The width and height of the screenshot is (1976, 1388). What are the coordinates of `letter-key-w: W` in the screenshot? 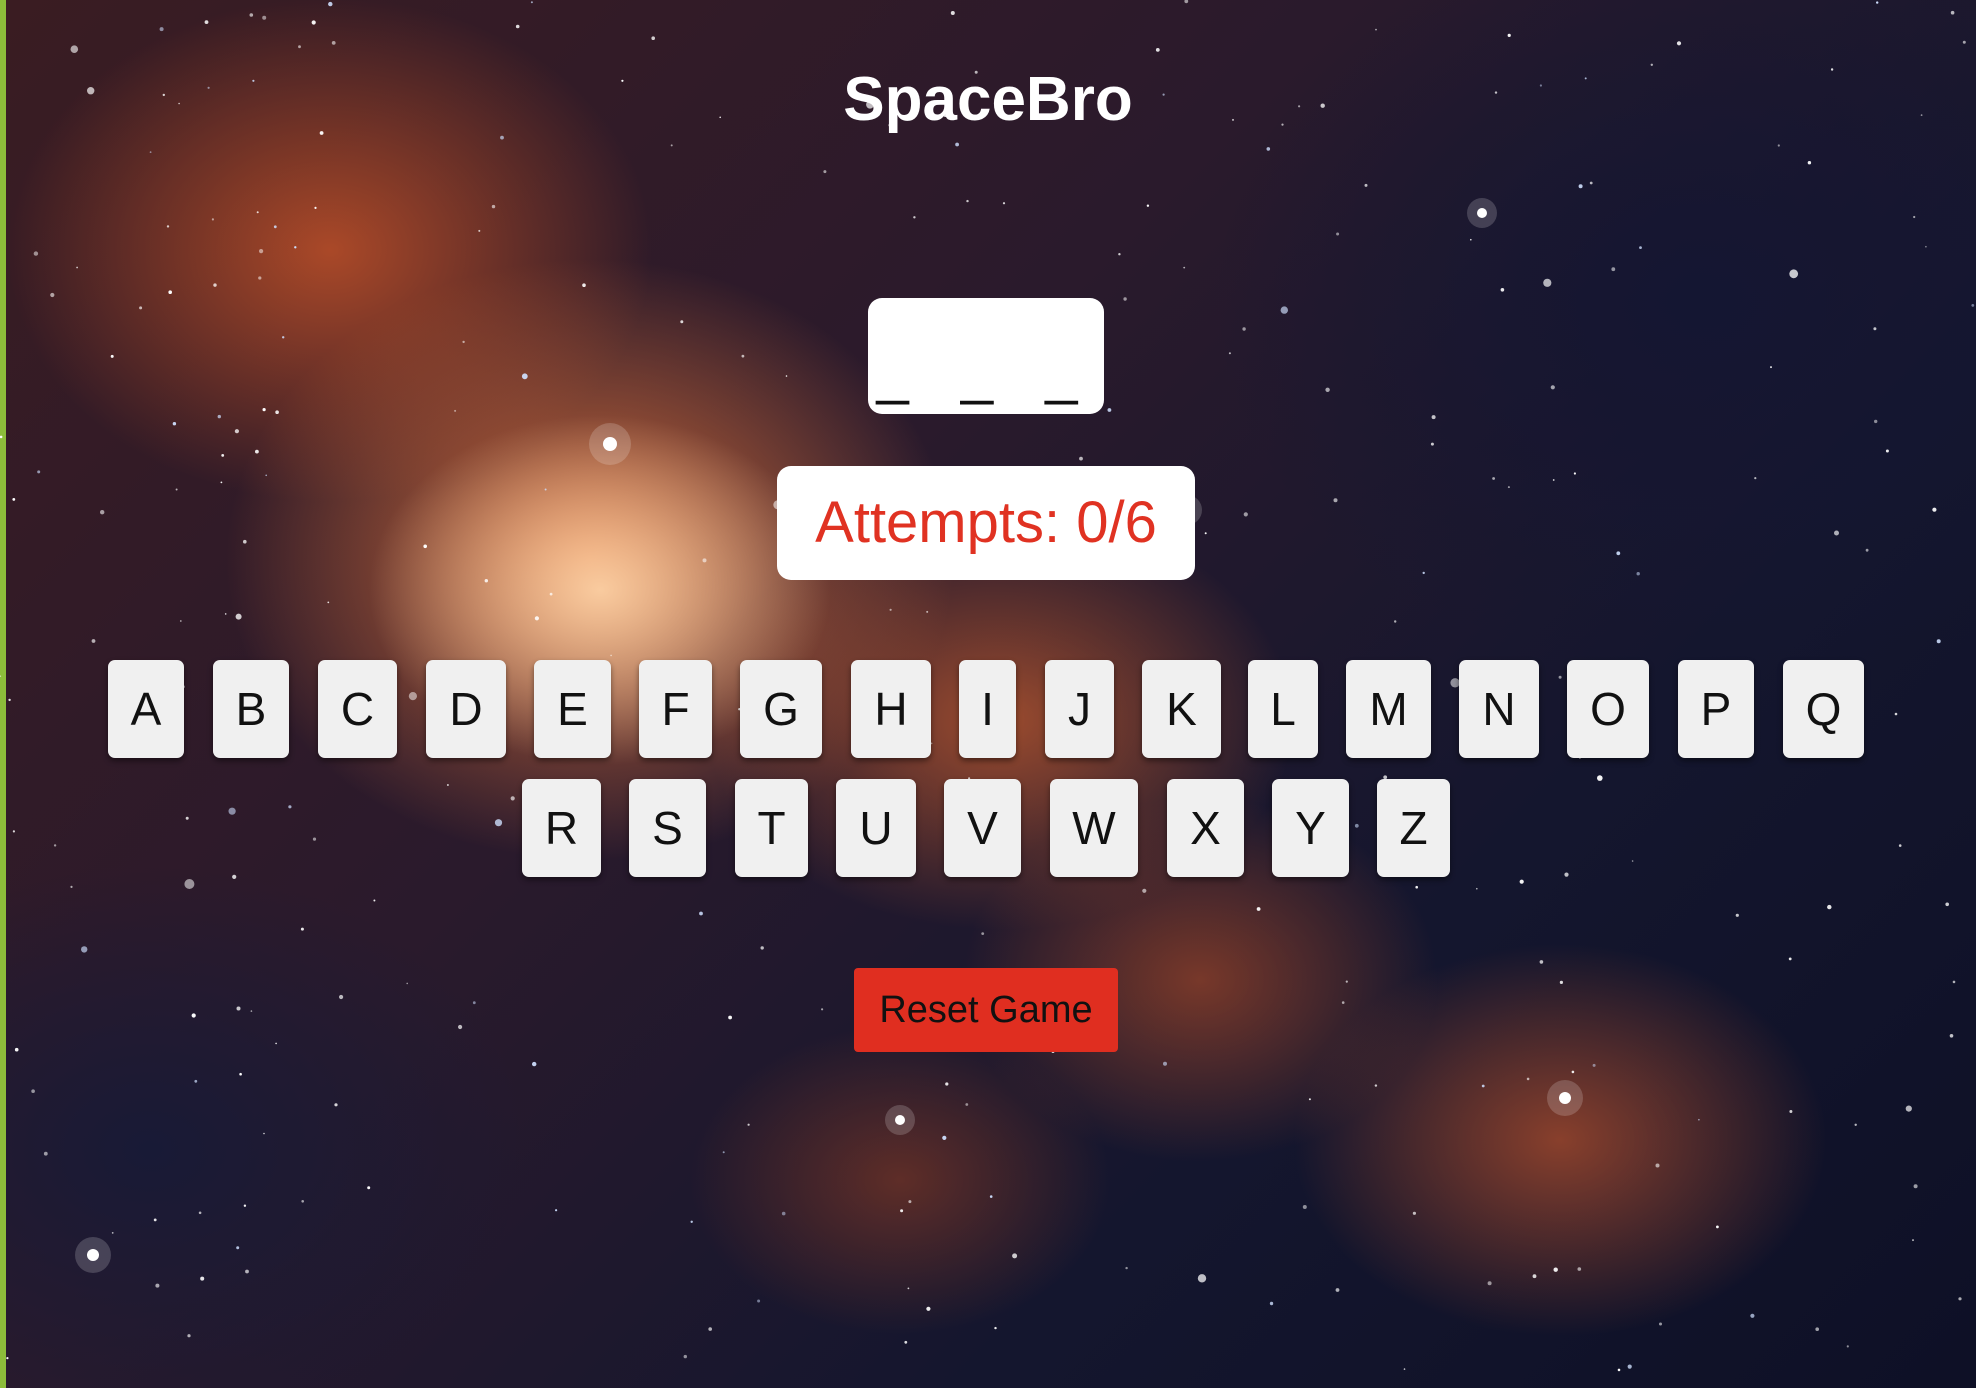 It's located at (1094, 828).